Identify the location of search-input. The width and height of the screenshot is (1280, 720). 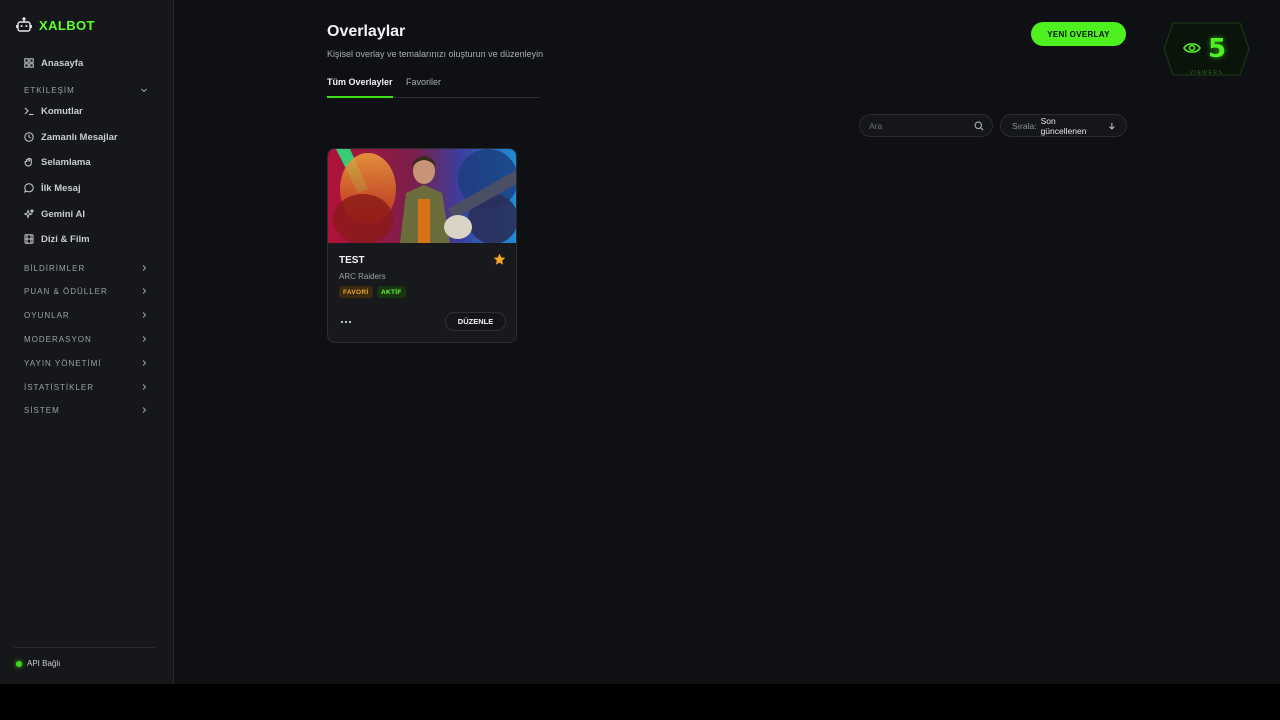
(921, 125).